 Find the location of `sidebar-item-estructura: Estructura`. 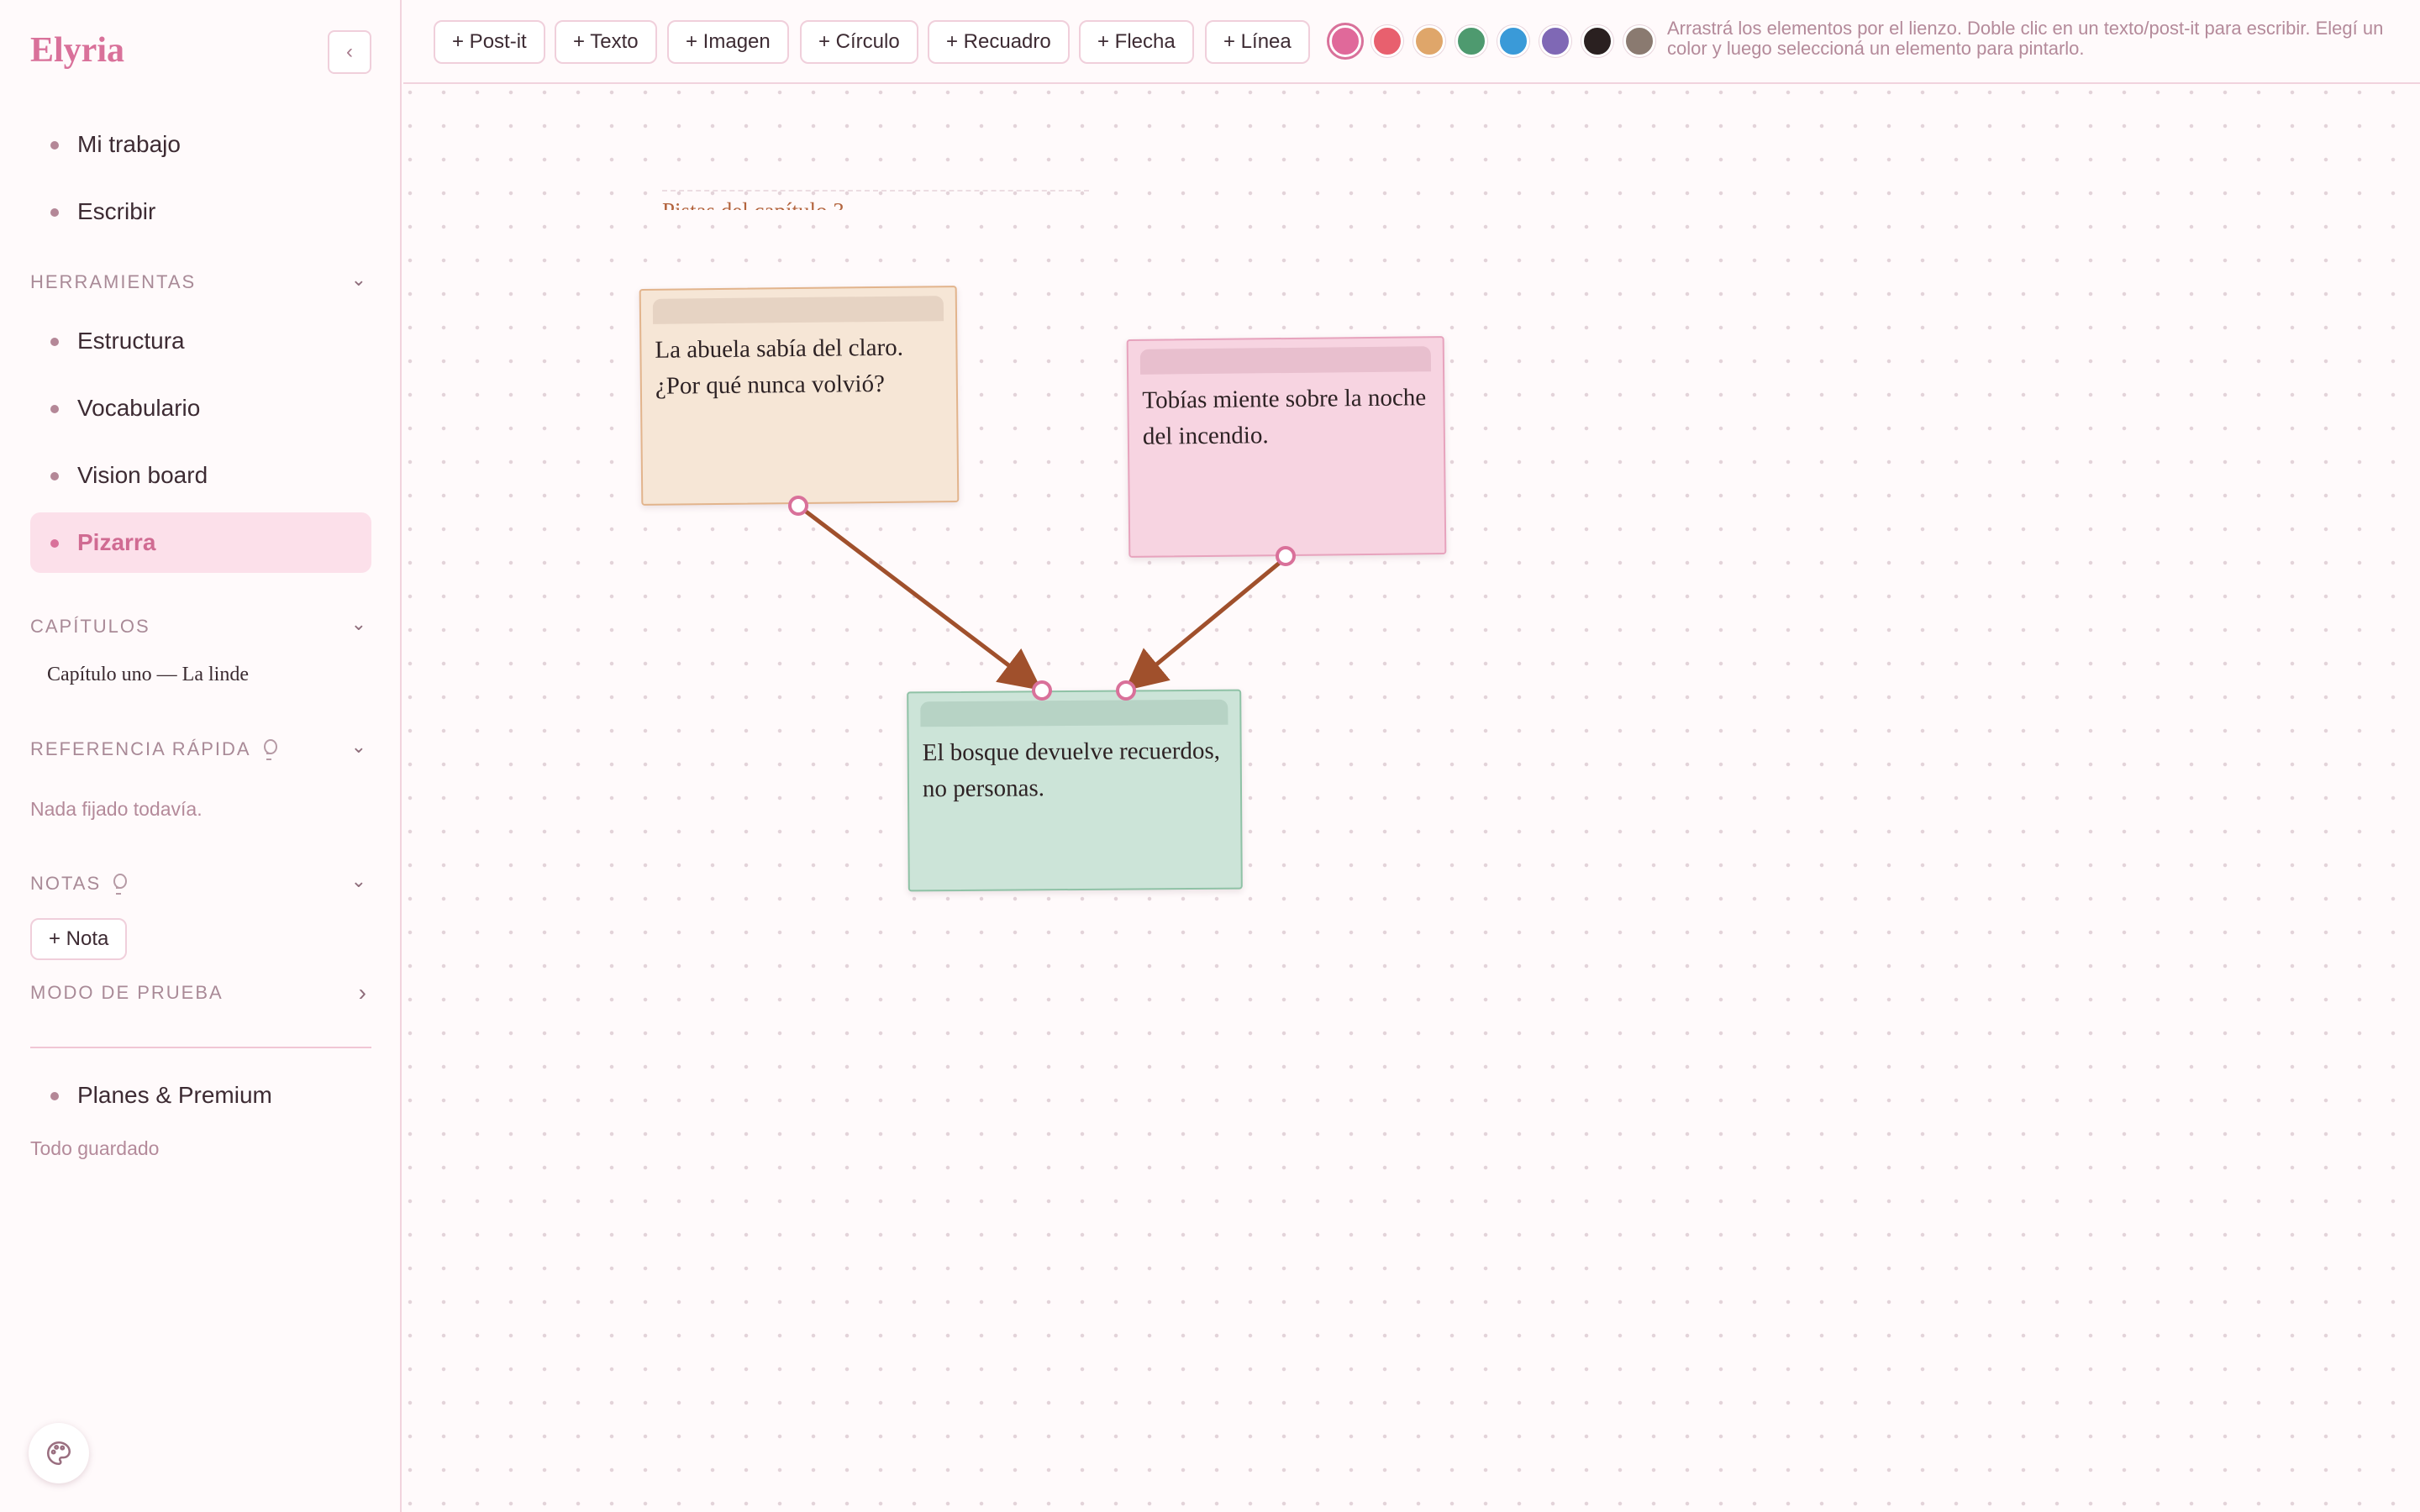

sidebar-item-estructura: Estructura is located at coordinates (200, 341).